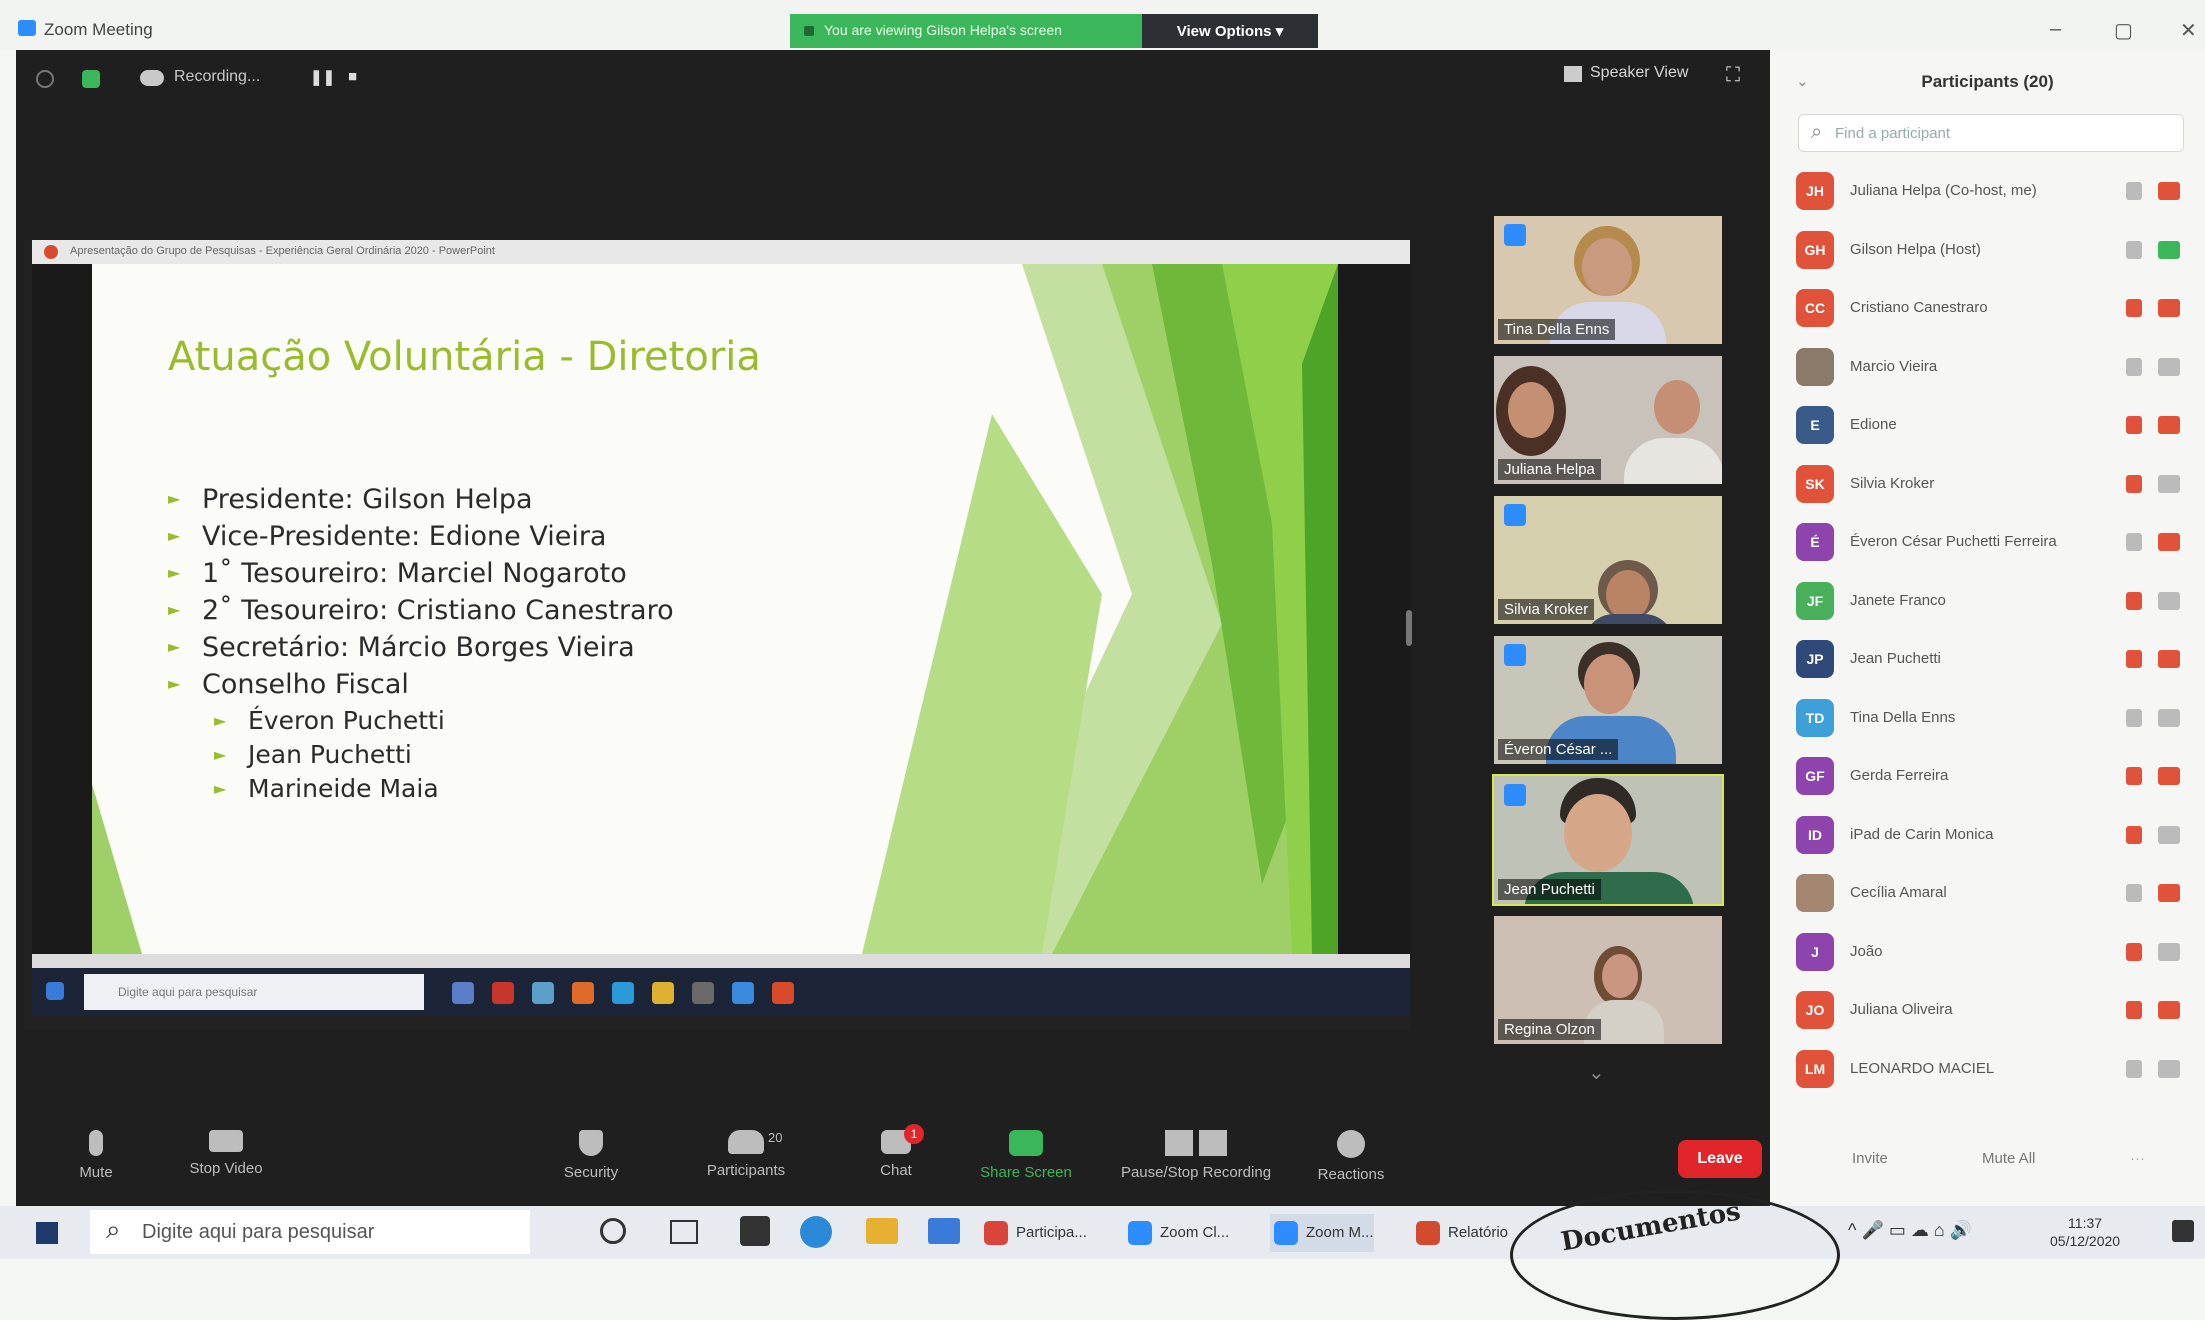 This screenshot has width=2205, height=1320. What do you see at coordinates (1870, 1158) in the screenshot?
I see `invite-button: Invite` at bounding box center [1870, 1158].